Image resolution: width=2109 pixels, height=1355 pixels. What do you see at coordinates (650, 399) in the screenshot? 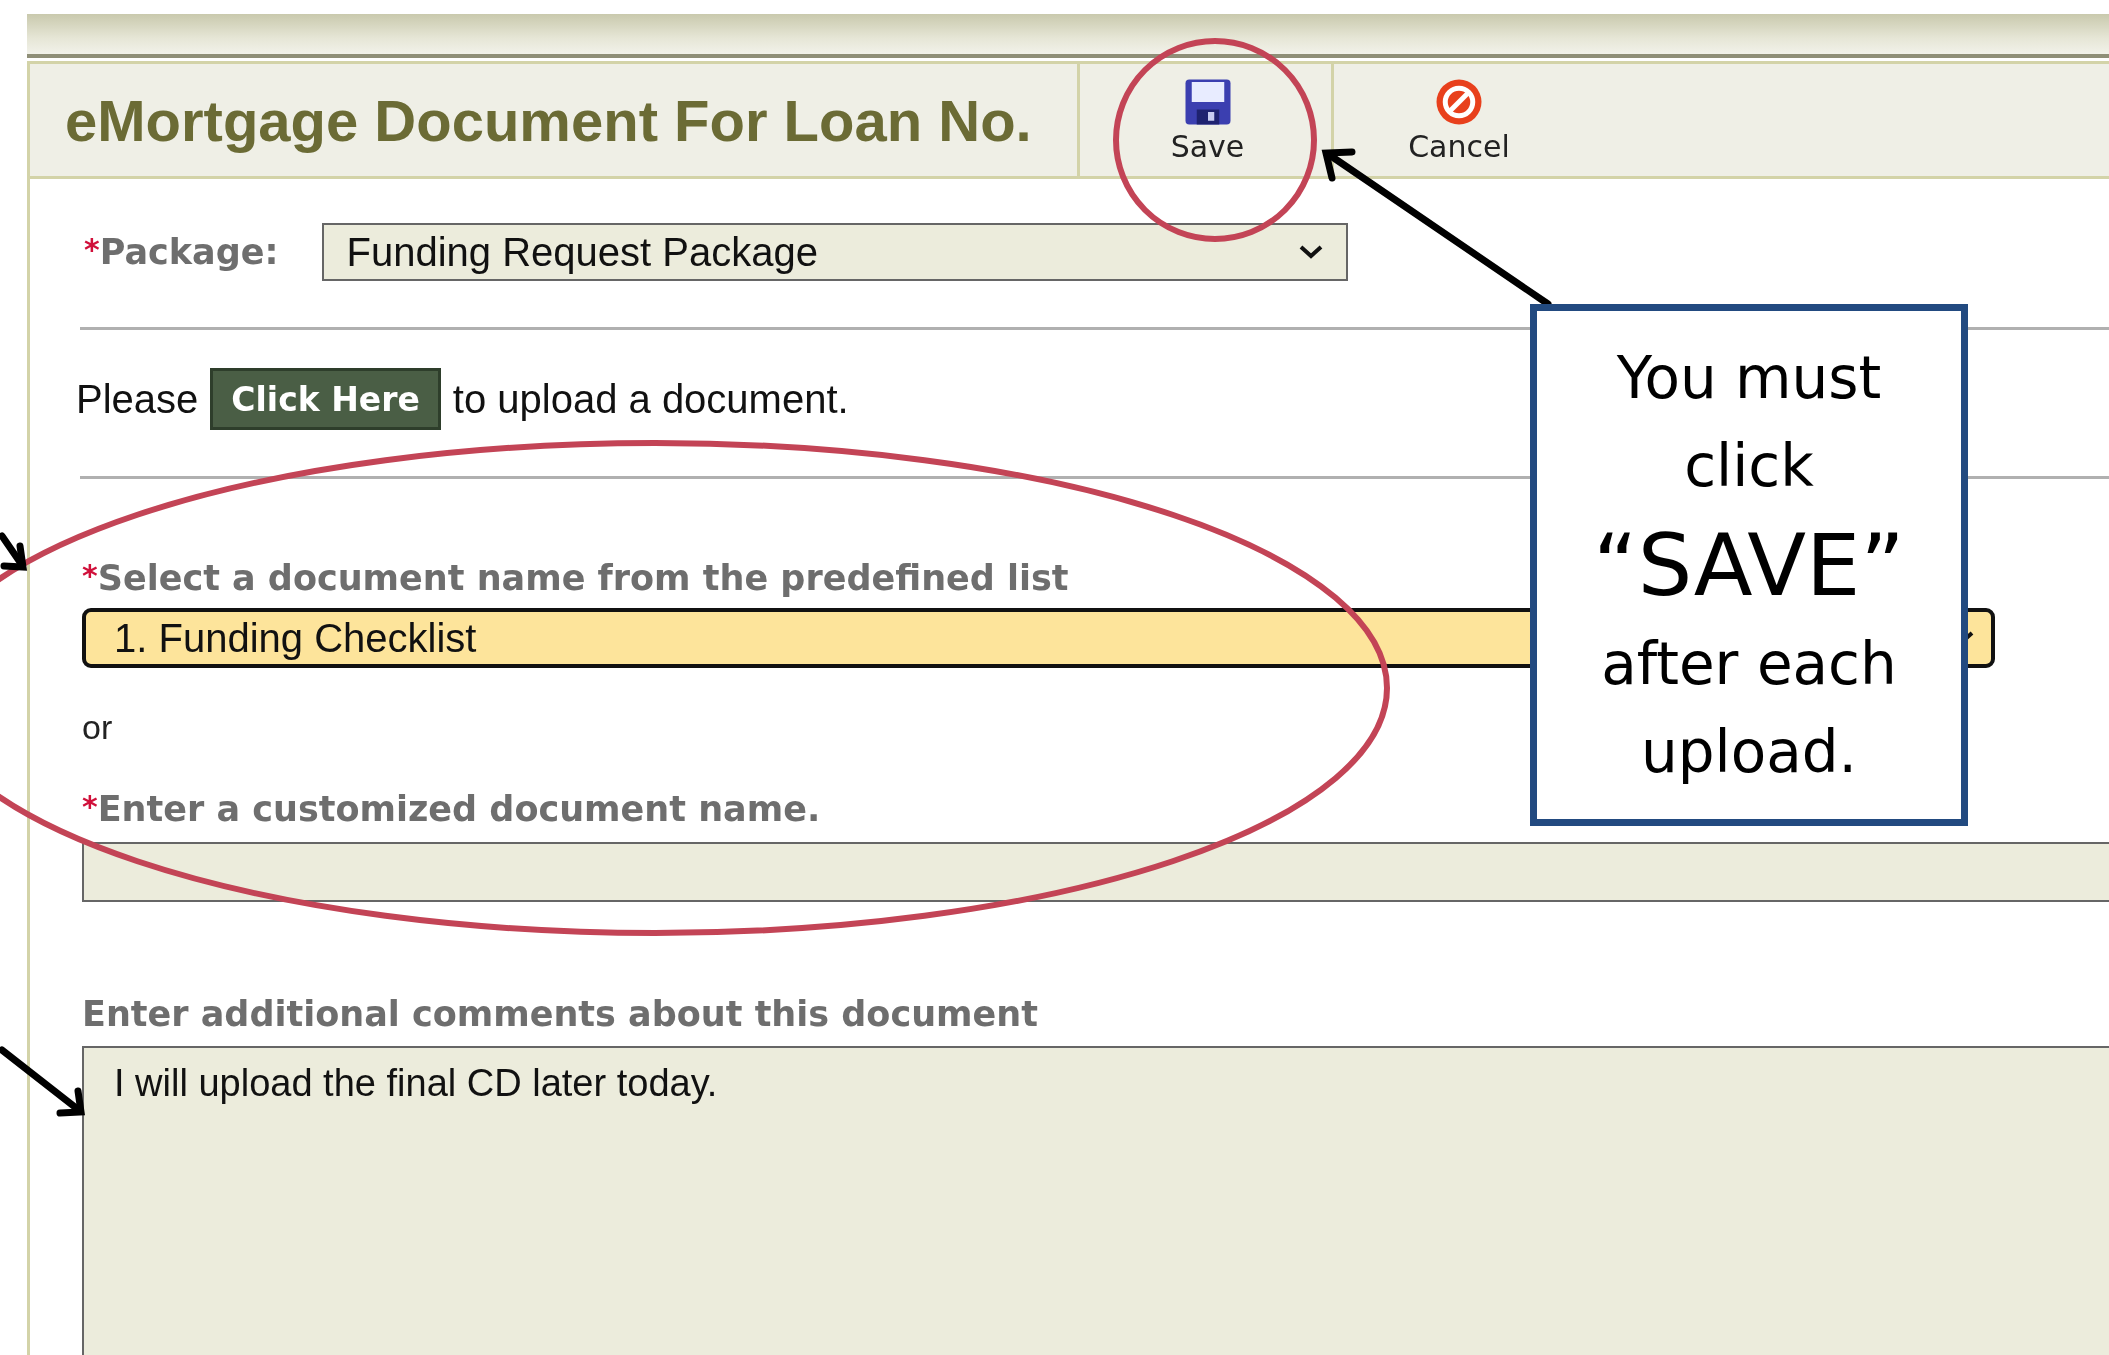
I see `upload-prompt-text: to upload a document.` at bounding box center [650, 399].